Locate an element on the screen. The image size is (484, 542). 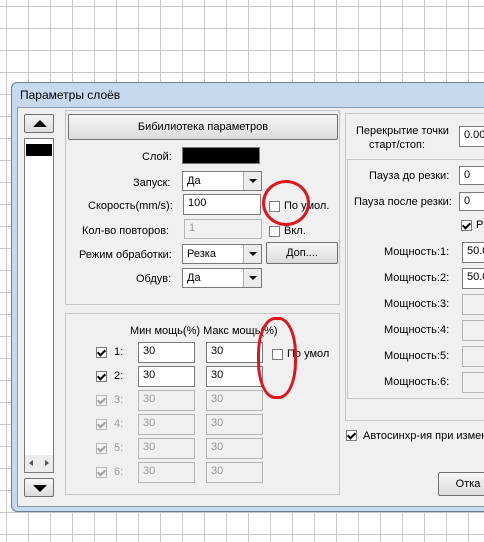
blow-select-value: Да is located at coordinates (194, 278).